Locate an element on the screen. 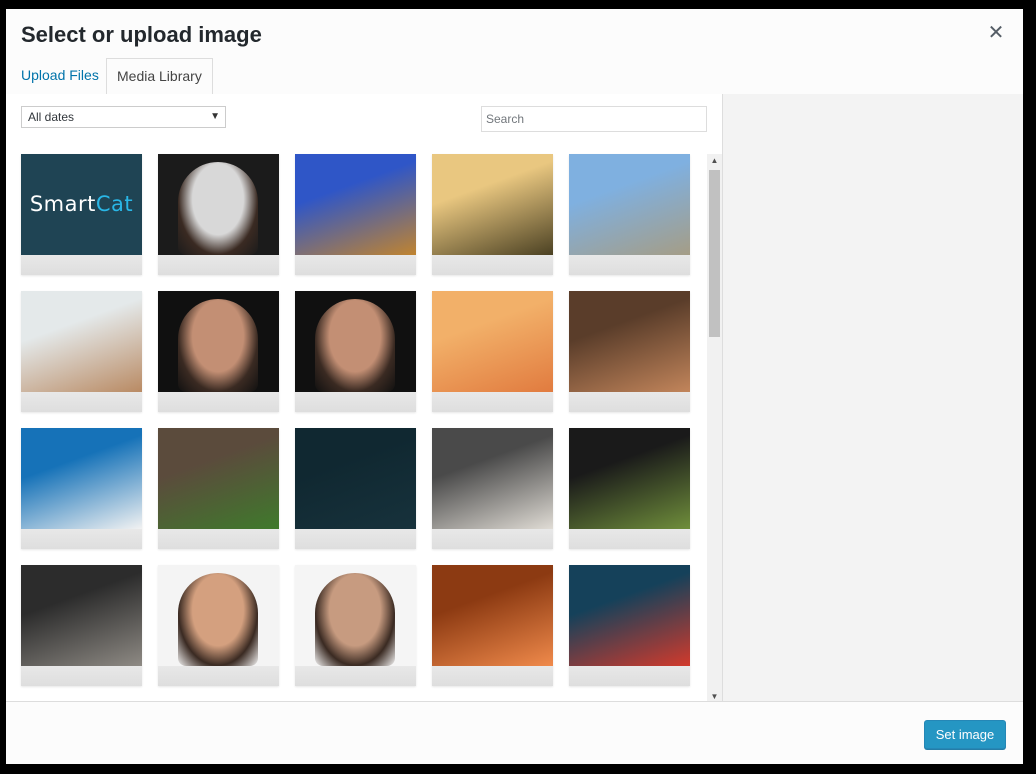  scrollbar: ▲ ▼ is located at coordinates (714, 427).